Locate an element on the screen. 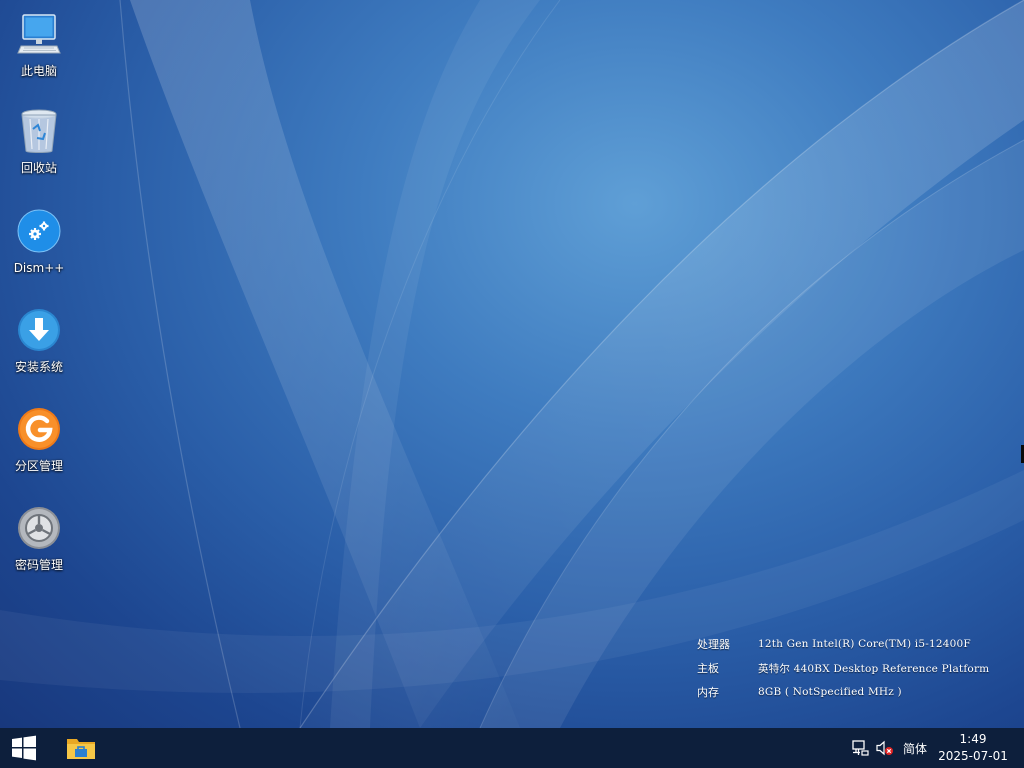  computer-icon is located at coordinates (39, 34).